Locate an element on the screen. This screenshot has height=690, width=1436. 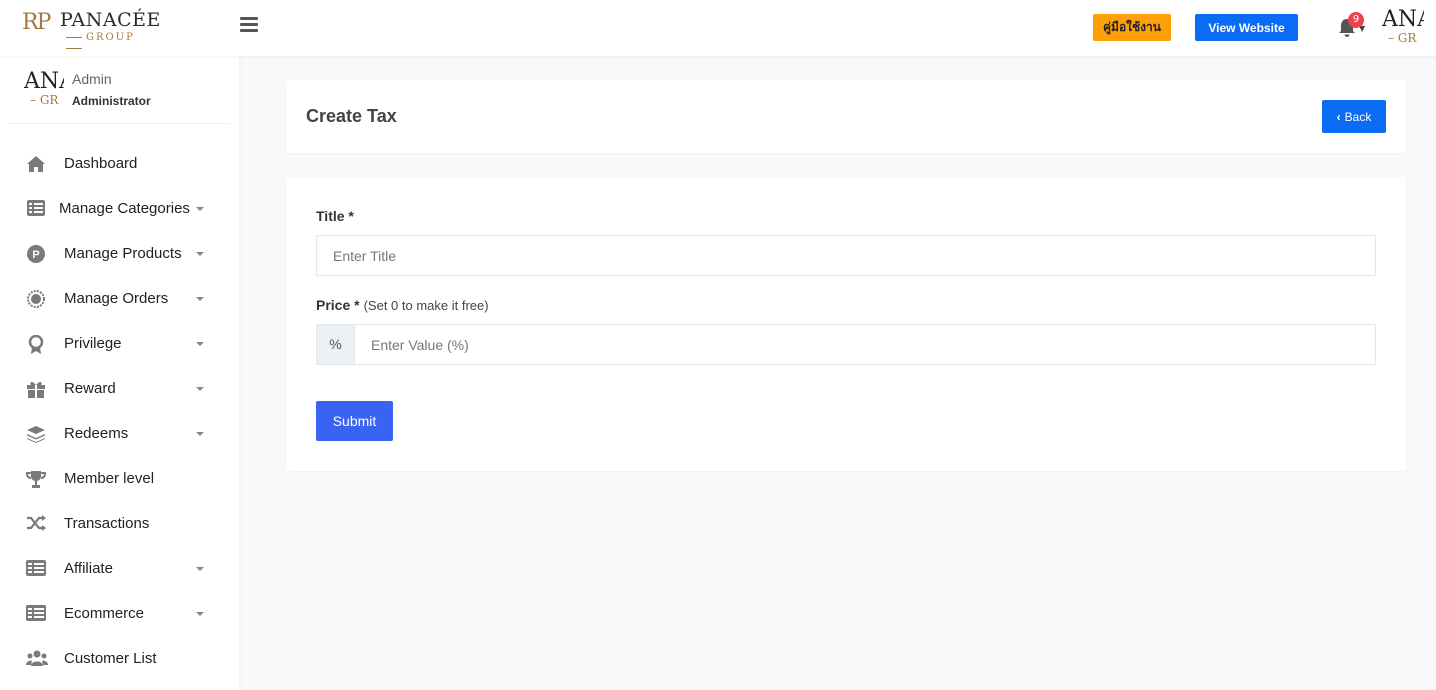
list-icon is located at coordinates (36, 210).